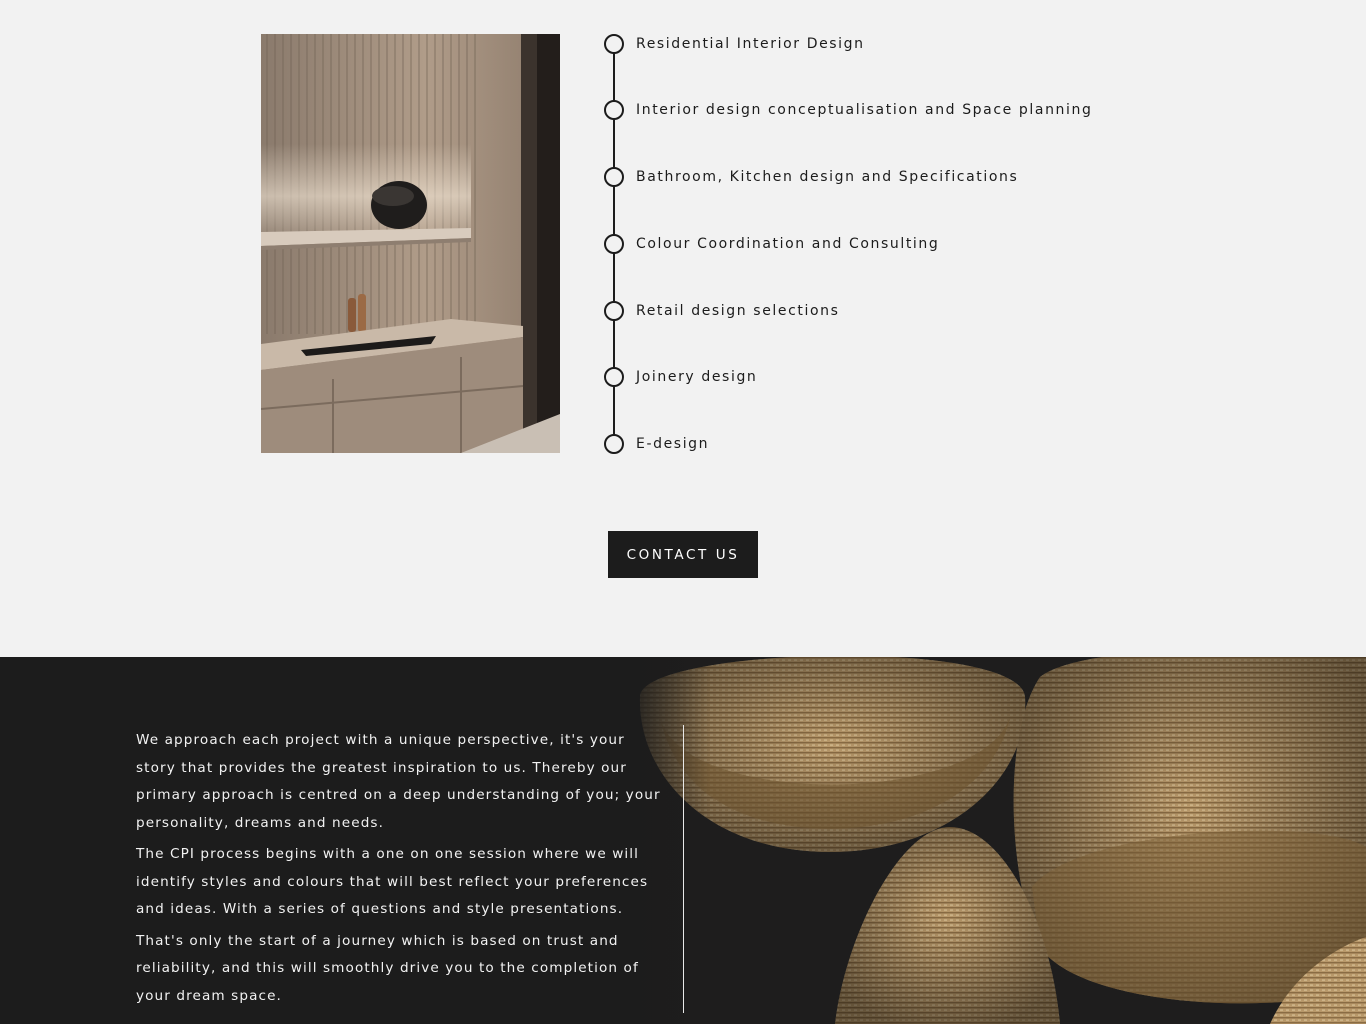 Image resolution: width=1366 pixels, height=1024 pixels. Describe the element at coordinates (683, 869) in the screenshot. I see `vertical-divider` at that location.